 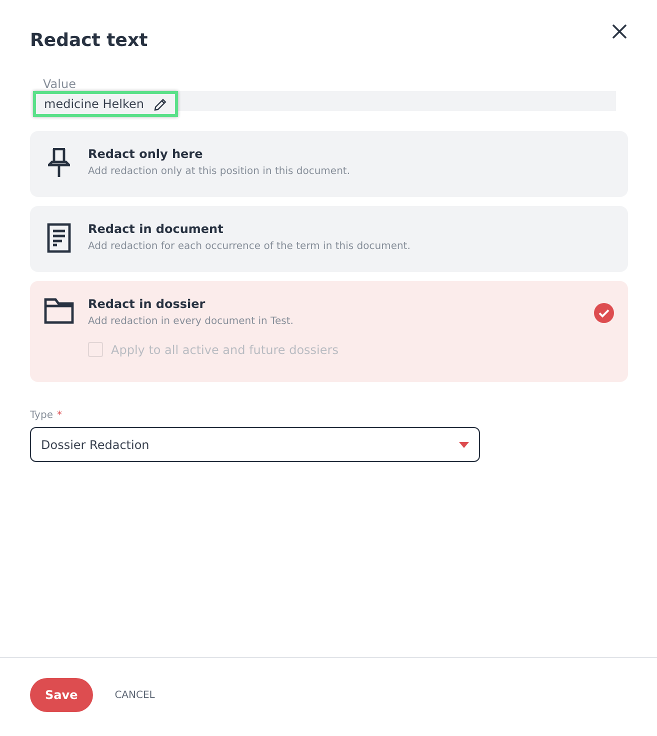 I want to click on type-label-text: Type, so click(x=41, y=415).